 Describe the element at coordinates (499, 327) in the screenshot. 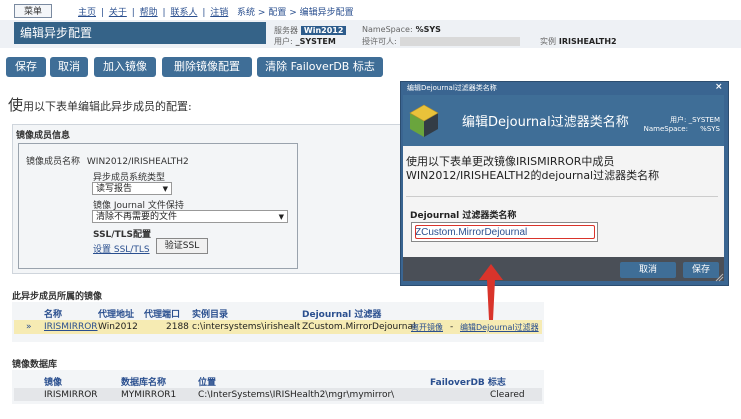

I see `edit-dejournal-filter-link: 编辑Dejournal过滤器` at that location.